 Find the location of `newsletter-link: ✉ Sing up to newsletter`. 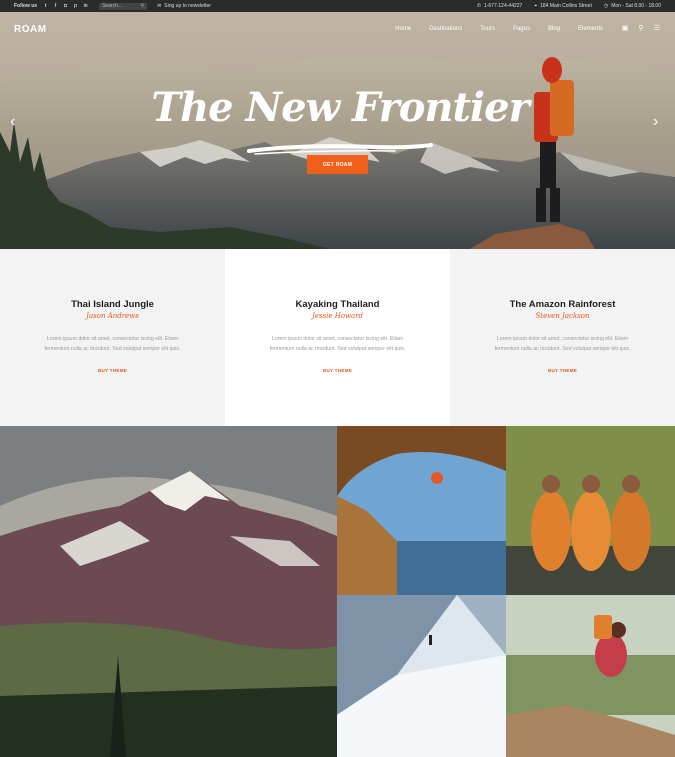

newsletter-link: ✉ Sing up to newsletter is located at coordinates (184, 6).